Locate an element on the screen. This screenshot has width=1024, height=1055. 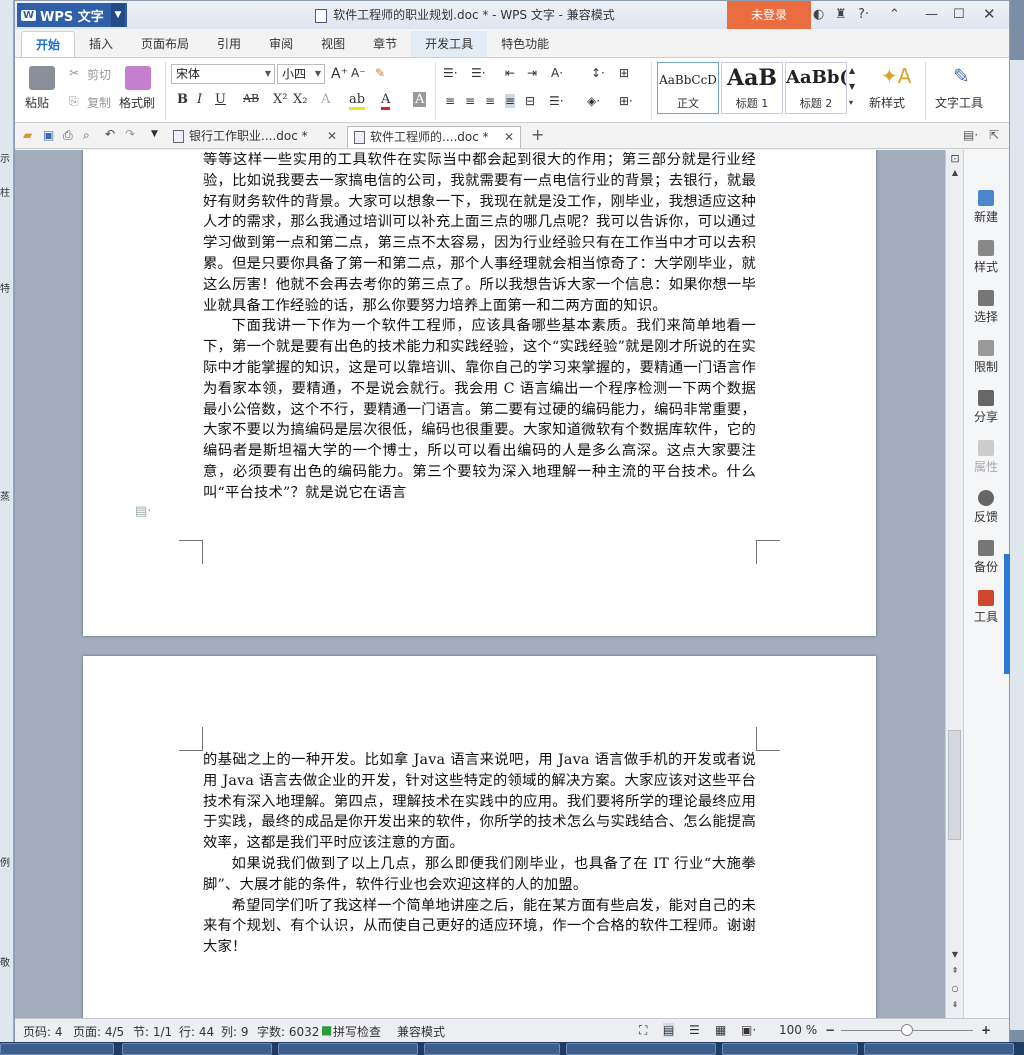
show-marks-icon: ⊞ is located at coordinates (624, 73).